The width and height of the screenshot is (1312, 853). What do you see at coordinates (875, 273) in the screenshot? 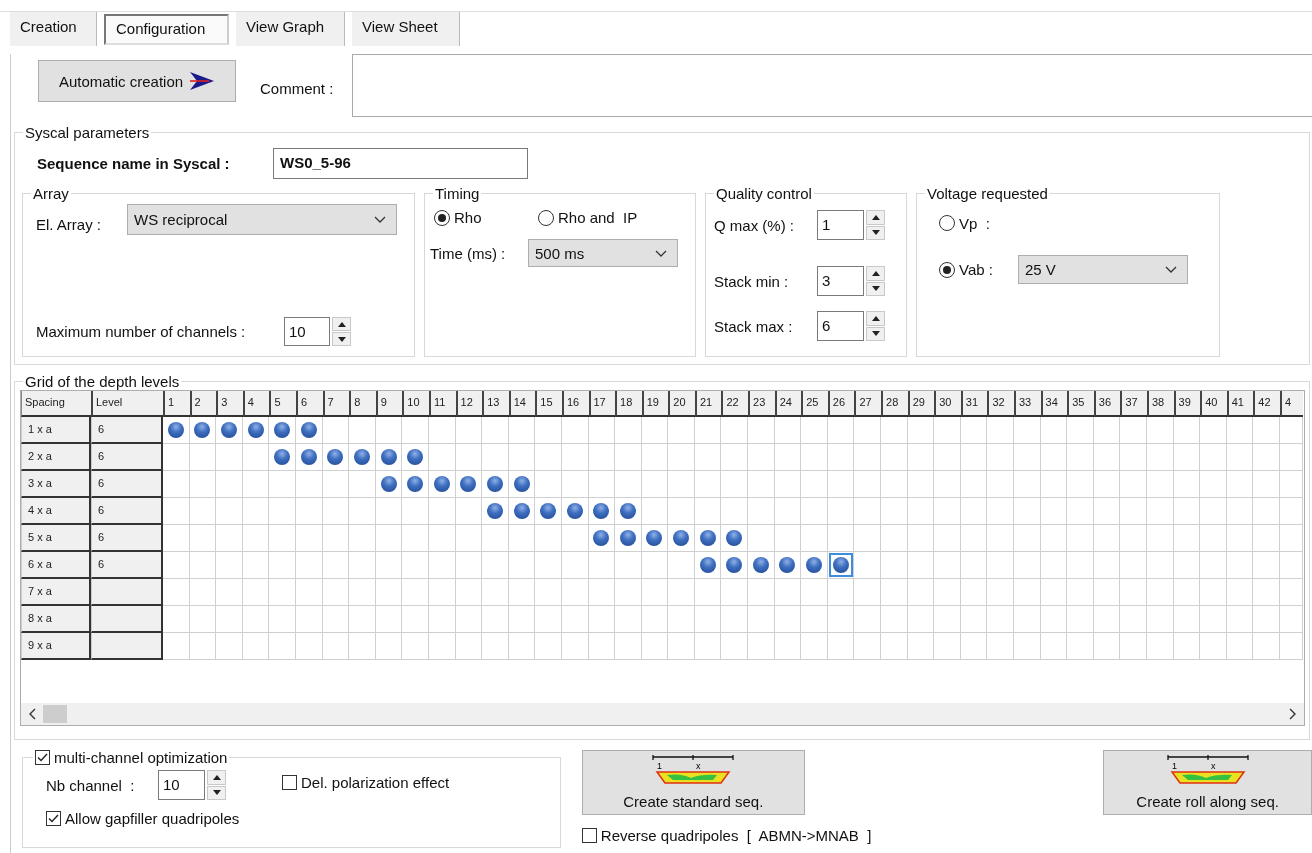
I see `increment-button` at bounding box center [875, 273].